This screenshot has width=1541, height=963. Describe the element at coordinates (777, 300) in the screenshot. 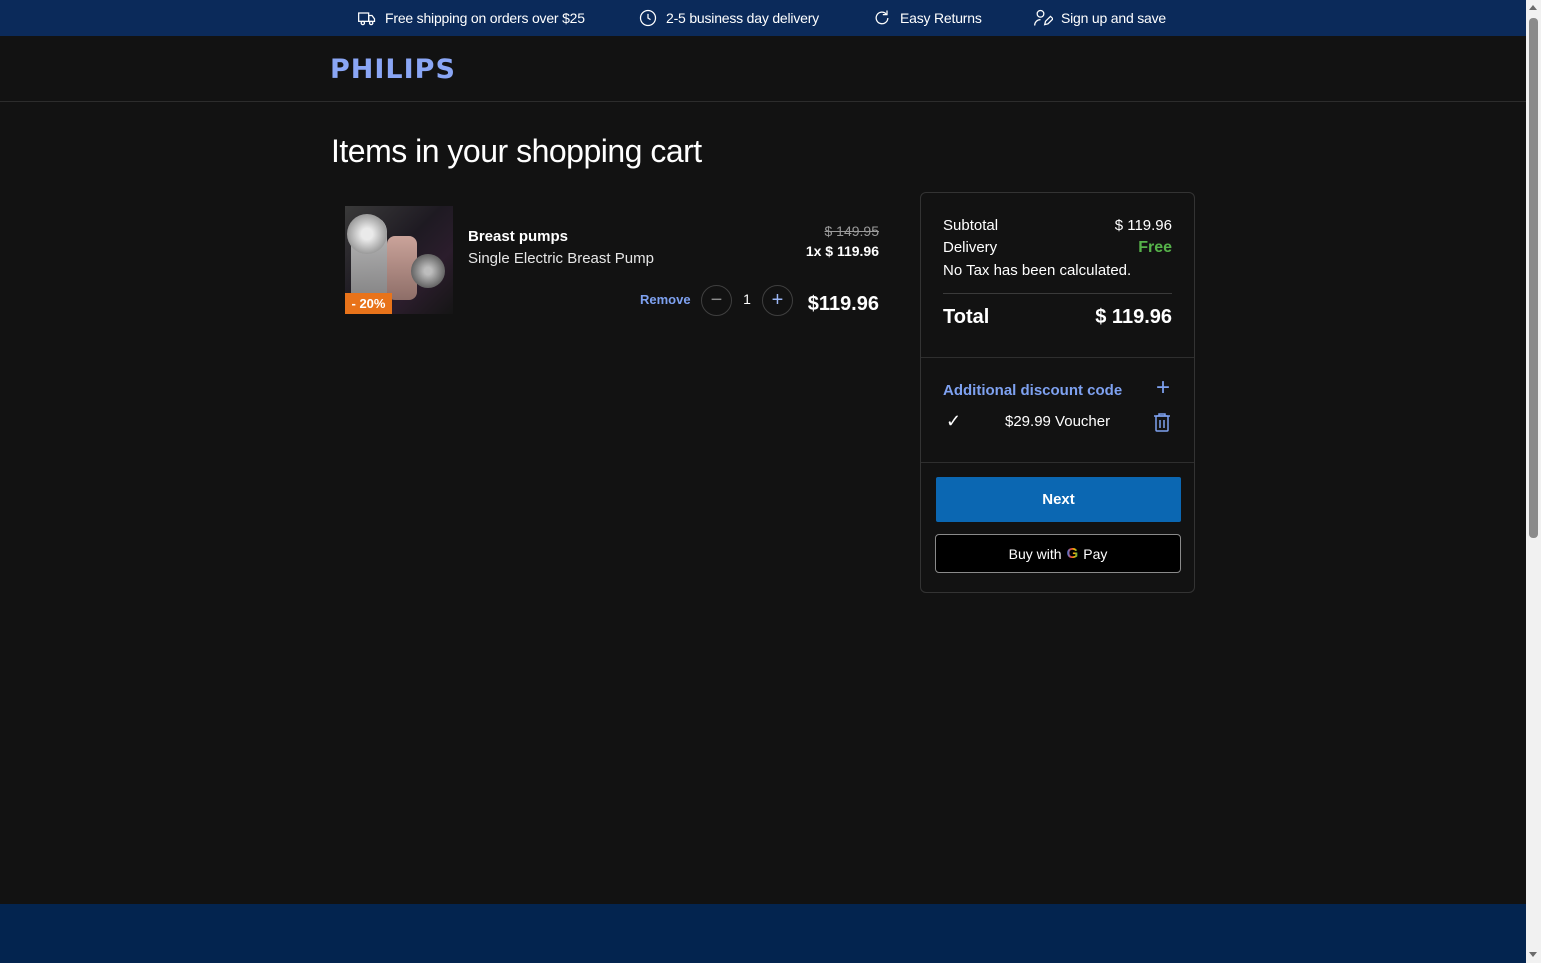

I see `increase-quantity-button: +` at that location.